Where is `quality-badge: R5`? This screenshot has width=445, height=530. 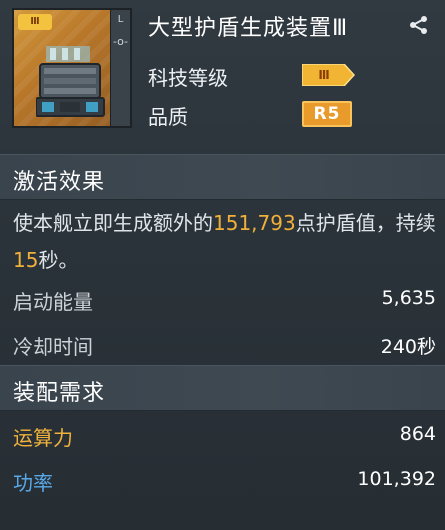 quality-badge: R5 is located at coordinates (327, 114).